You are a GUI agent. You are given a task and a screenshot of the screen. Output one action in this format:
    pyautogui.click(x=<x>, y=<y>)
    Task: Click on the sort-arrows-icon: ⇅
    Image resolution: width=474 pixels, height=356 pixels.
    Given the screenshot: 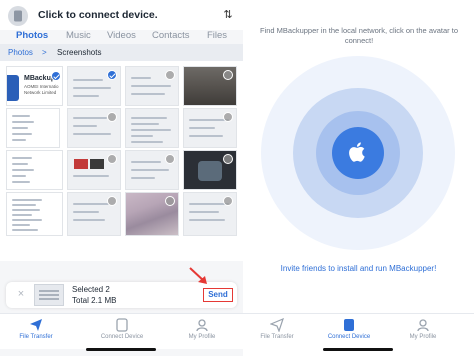 What is the action you would take?
    pyautogui.click(x=228, y=15)
    